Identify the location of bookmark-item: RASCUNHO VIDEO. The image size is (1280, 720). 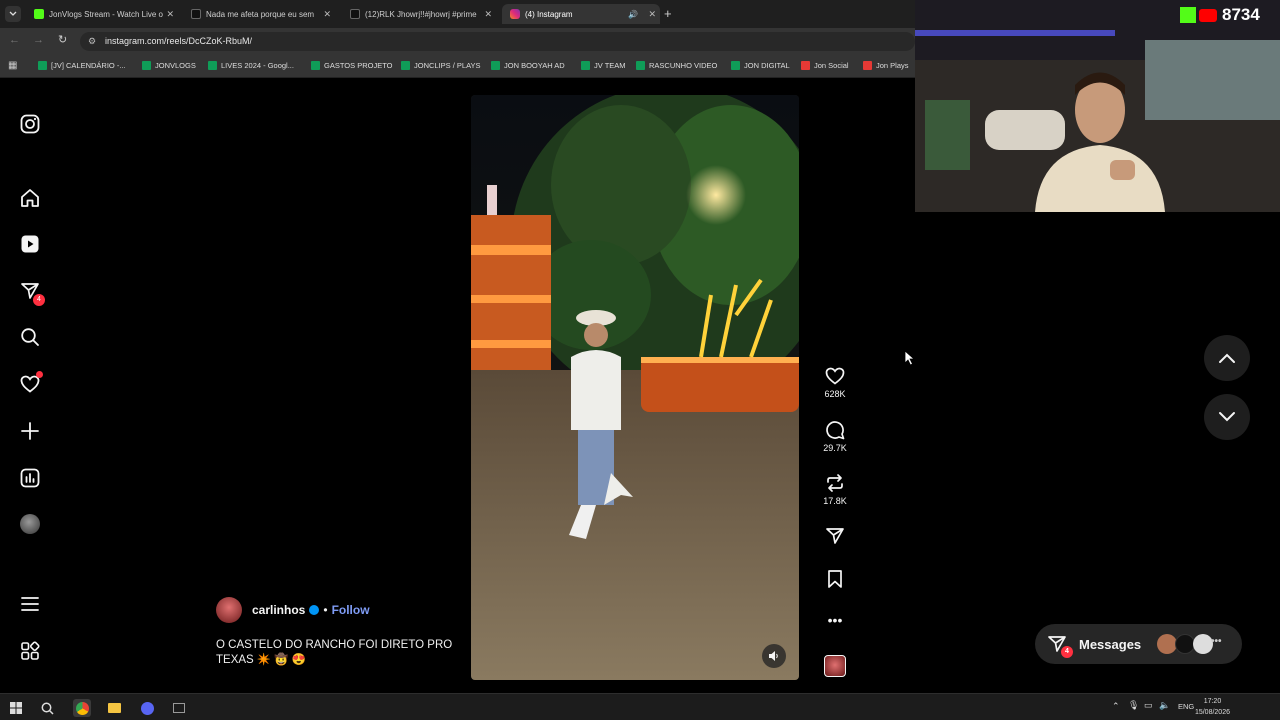
(676, 65).